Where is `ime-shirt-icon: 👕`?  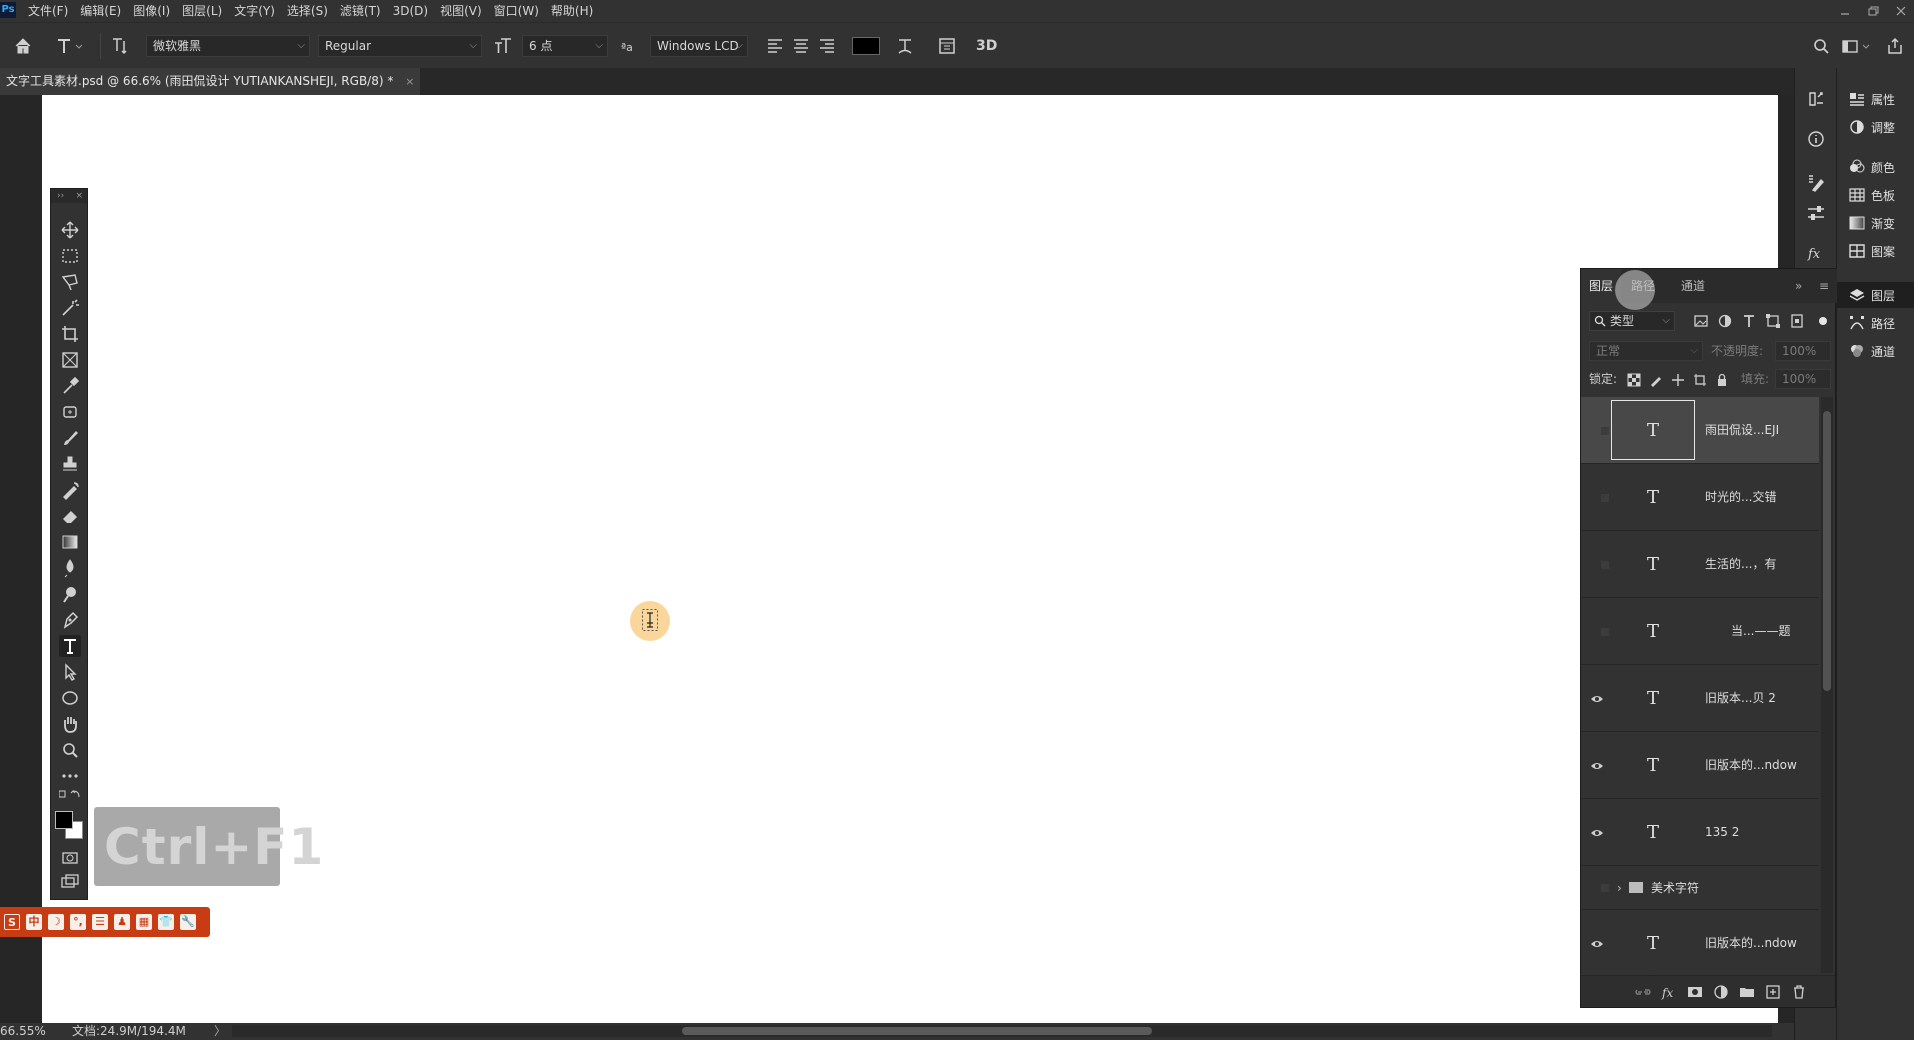 ime-shirt-icon: 👕 is located at coordinates (166, 922).